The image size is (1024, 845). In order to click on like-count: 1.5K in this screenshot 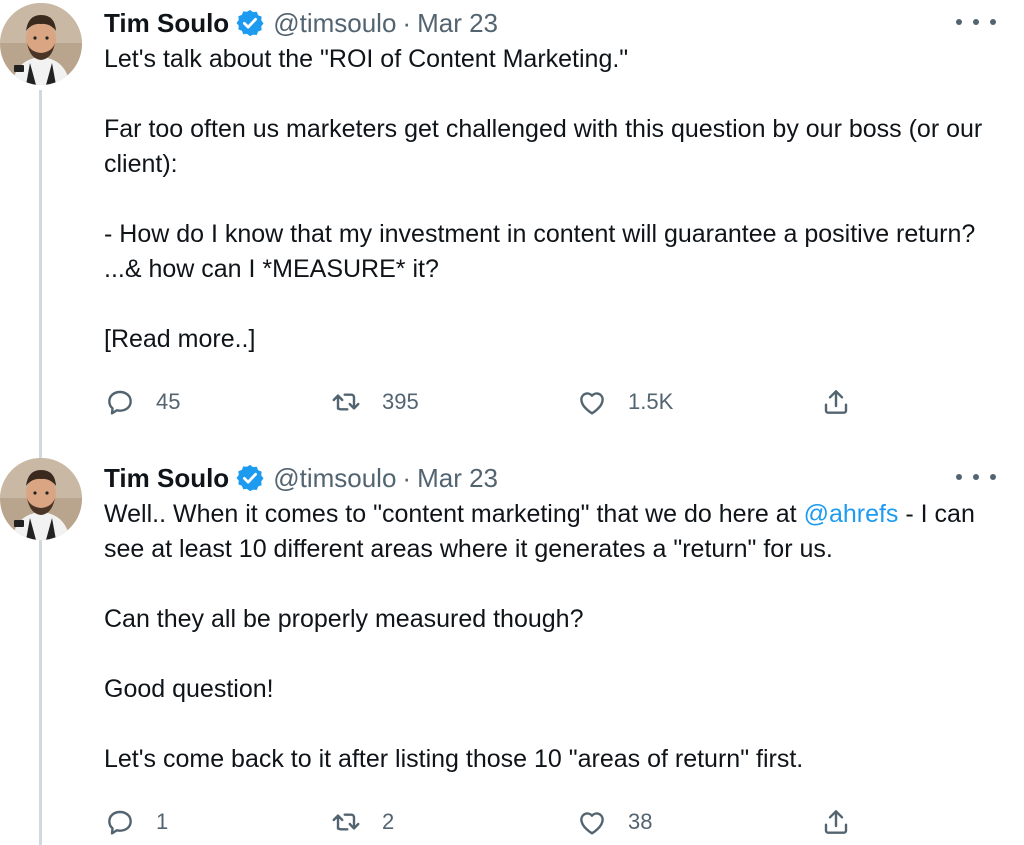, I will do `click(651, 401)`.